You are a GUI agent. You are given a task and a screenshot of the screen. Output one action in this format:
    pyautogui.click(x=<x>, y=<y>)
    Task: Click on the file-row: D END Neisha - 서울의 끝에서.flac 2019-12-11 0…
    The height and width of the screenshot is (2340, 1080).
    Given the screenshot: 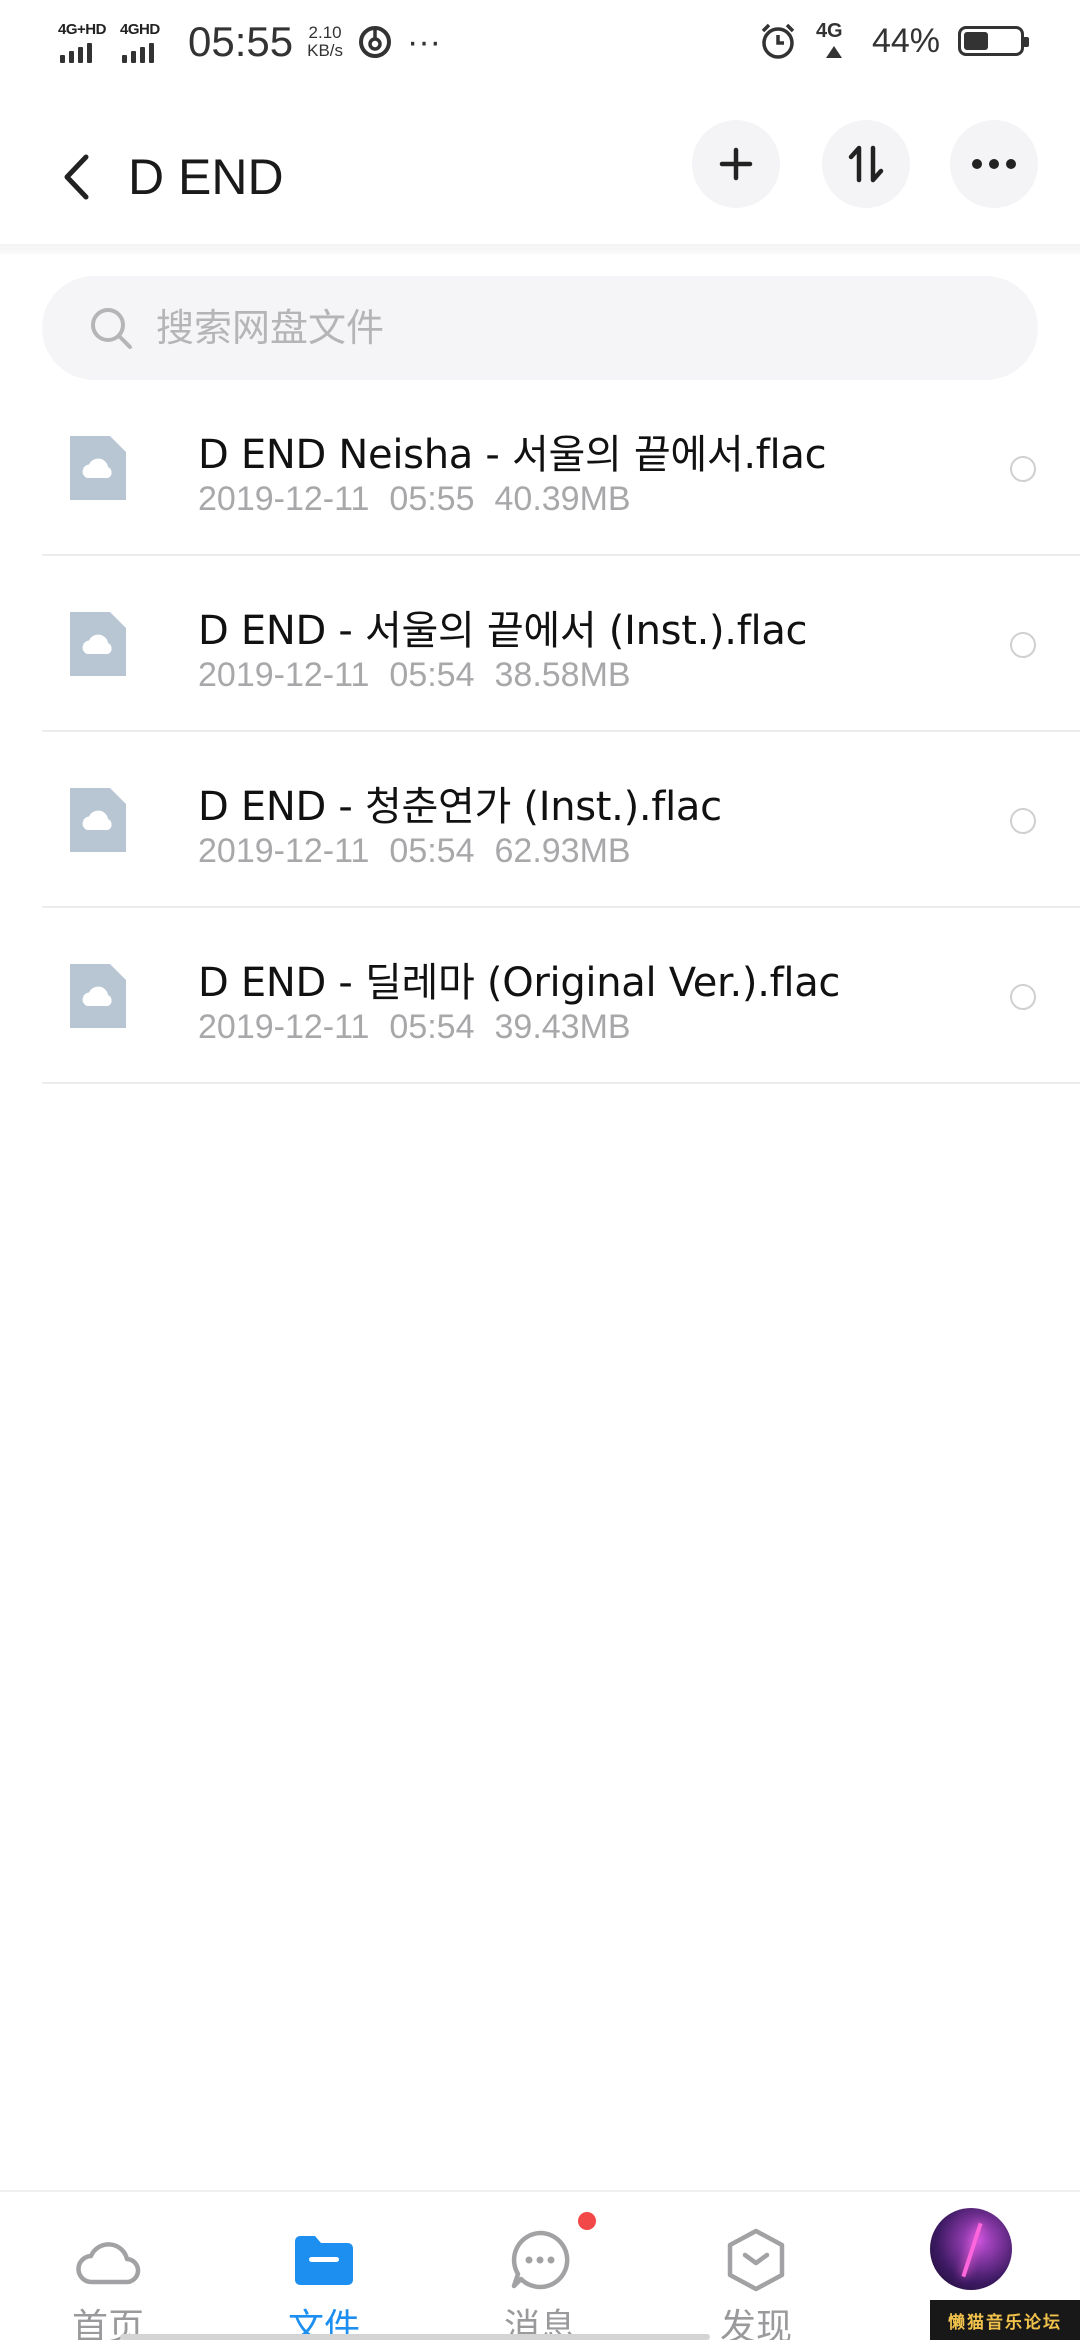 What is the action you would take?
    pyautogui.click(x=561, y=468)
    